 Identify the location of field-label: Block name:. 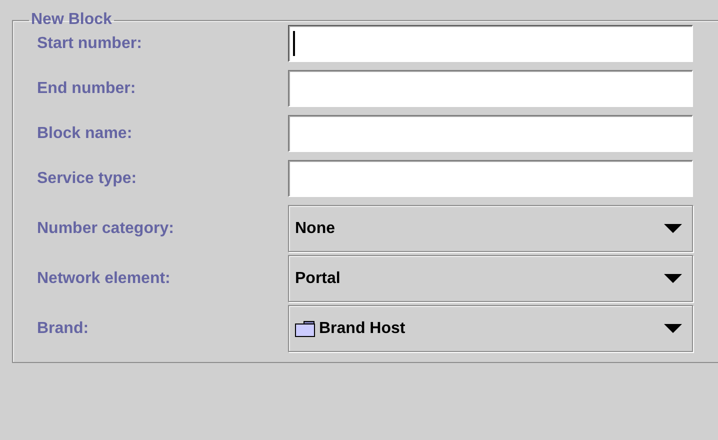
(85, 133).